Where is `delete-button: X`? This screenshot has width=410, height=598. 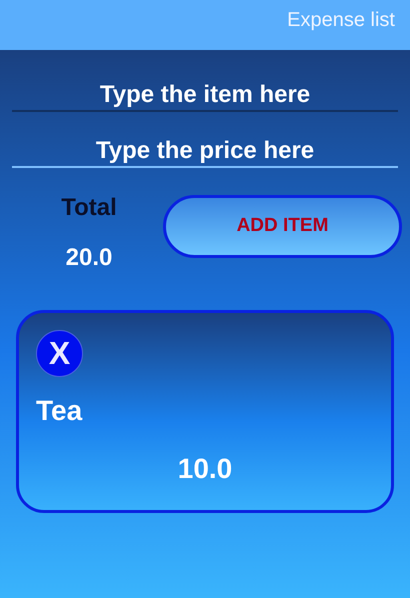
delete-button: X is located at coordinates (59, 353).